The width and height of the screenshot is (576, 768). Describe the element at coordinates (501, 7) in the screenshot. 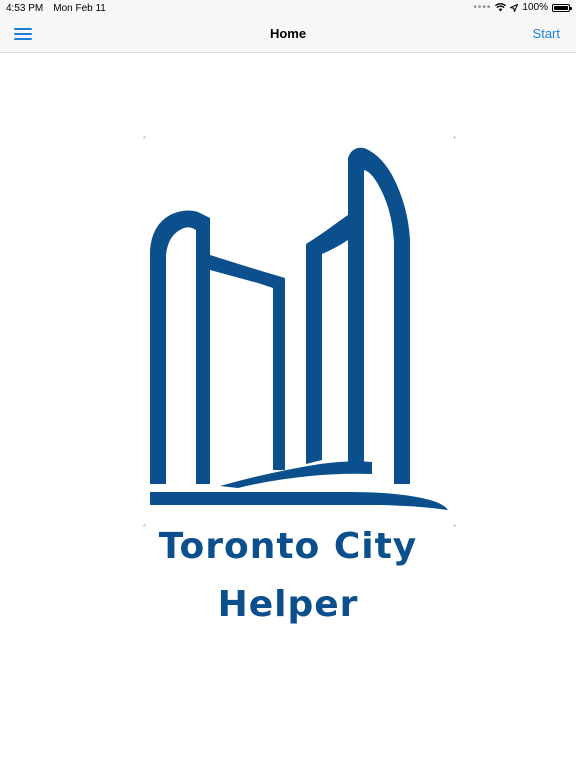

I see `wifi-icon` at that location.